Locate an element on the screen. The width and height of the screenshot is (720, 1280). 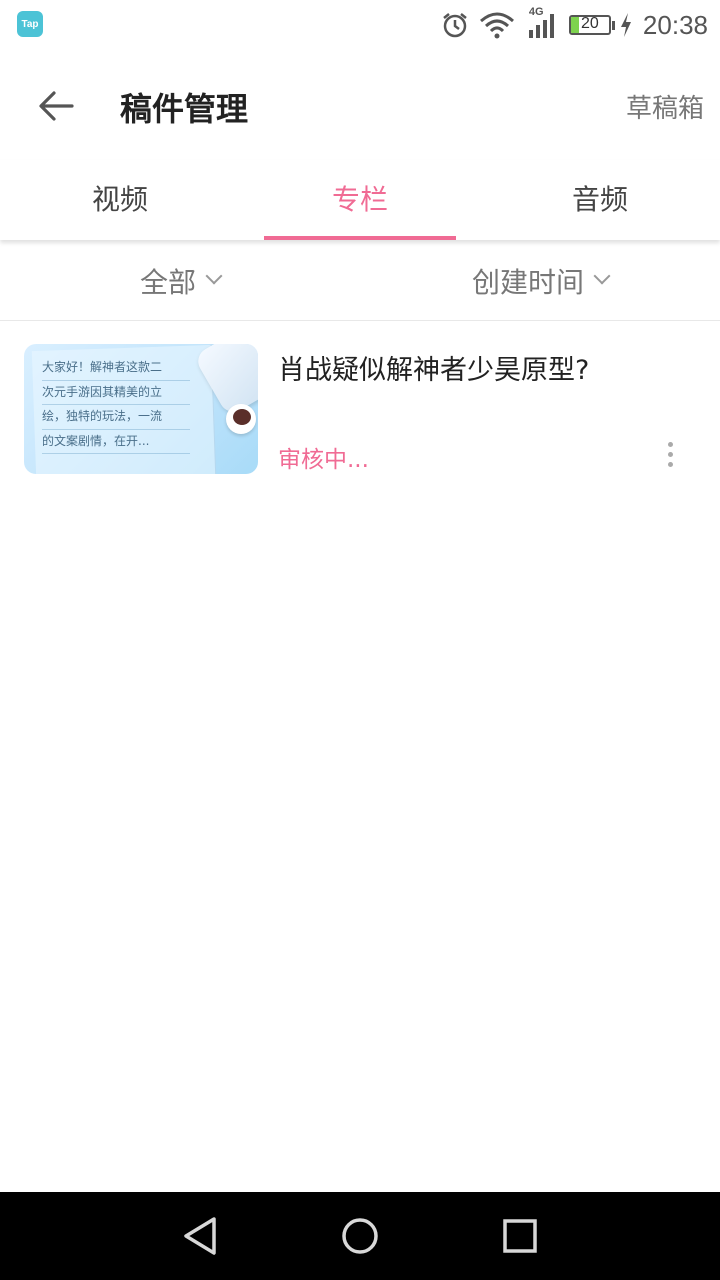
coffee-cup-decoration is located at coordinates (241, 419).